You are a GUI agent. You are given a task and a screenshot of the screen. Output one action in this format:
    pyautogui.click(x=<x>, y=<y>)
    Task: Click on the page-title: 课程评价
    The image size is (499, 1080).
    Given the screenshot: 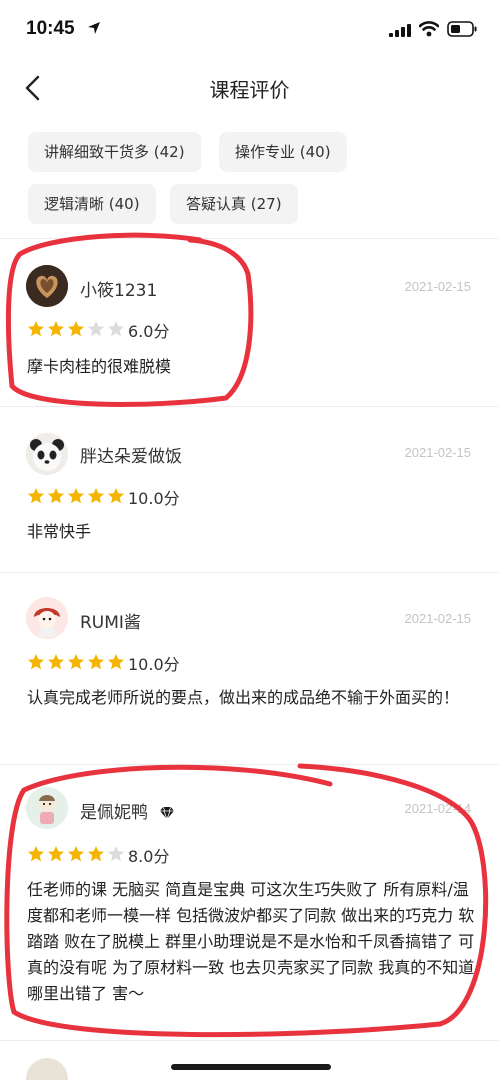 What is the action you would take?
    pyautogui.click(x=249, y=90)
    